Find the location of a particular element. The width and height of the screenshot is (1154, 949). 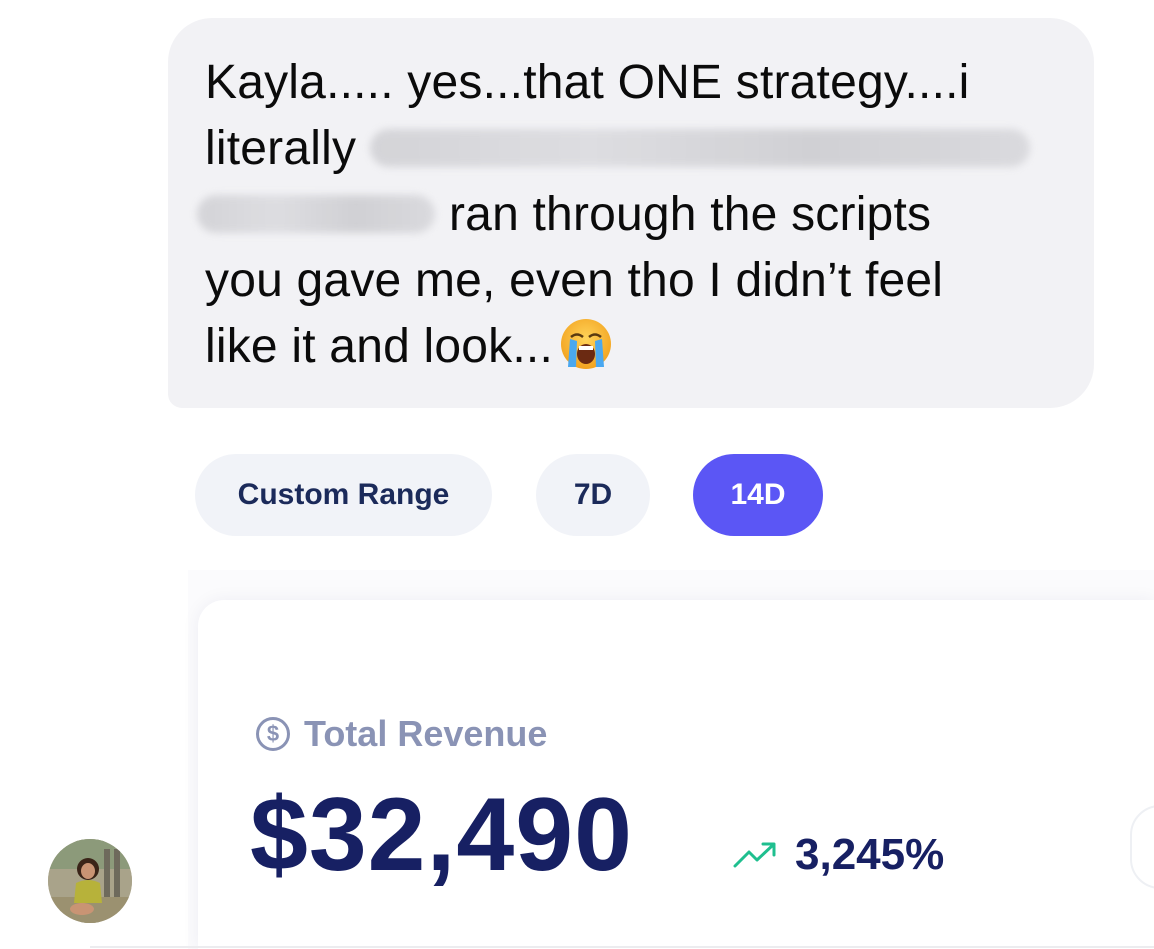

carousel-handle is located at coordinates (1142, 847).